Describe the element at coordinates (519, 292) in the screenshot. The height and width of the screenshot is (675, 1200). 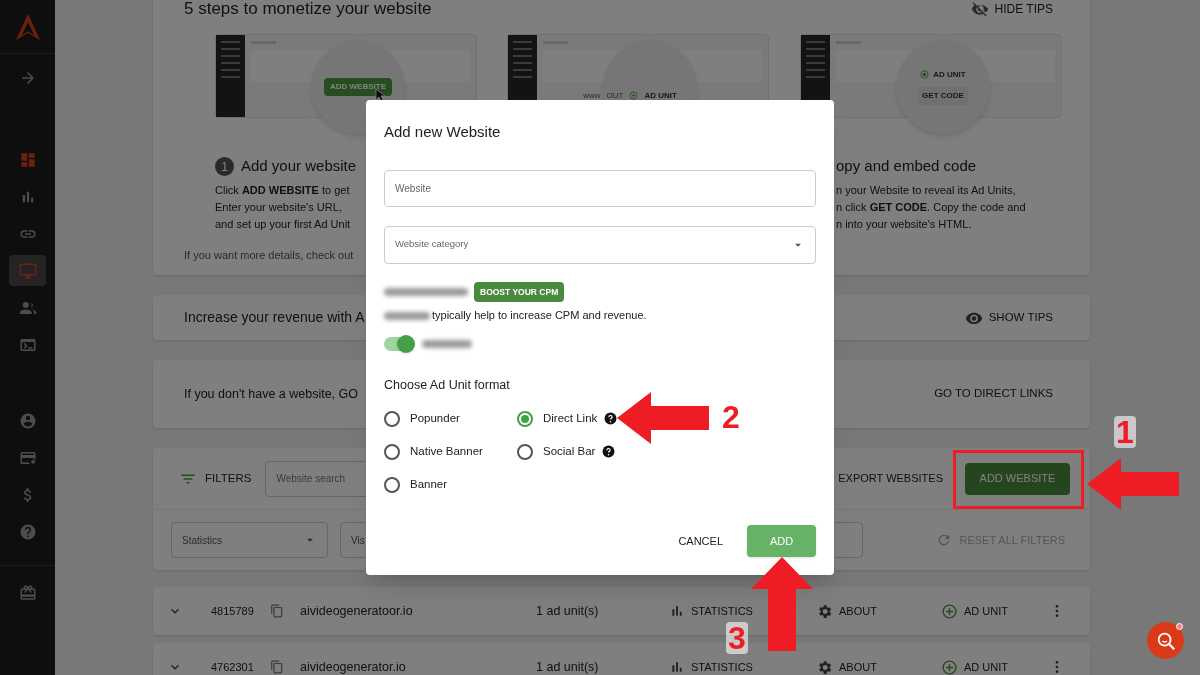
I see `boost-badge: BOOST YOUR CPM` at that location.